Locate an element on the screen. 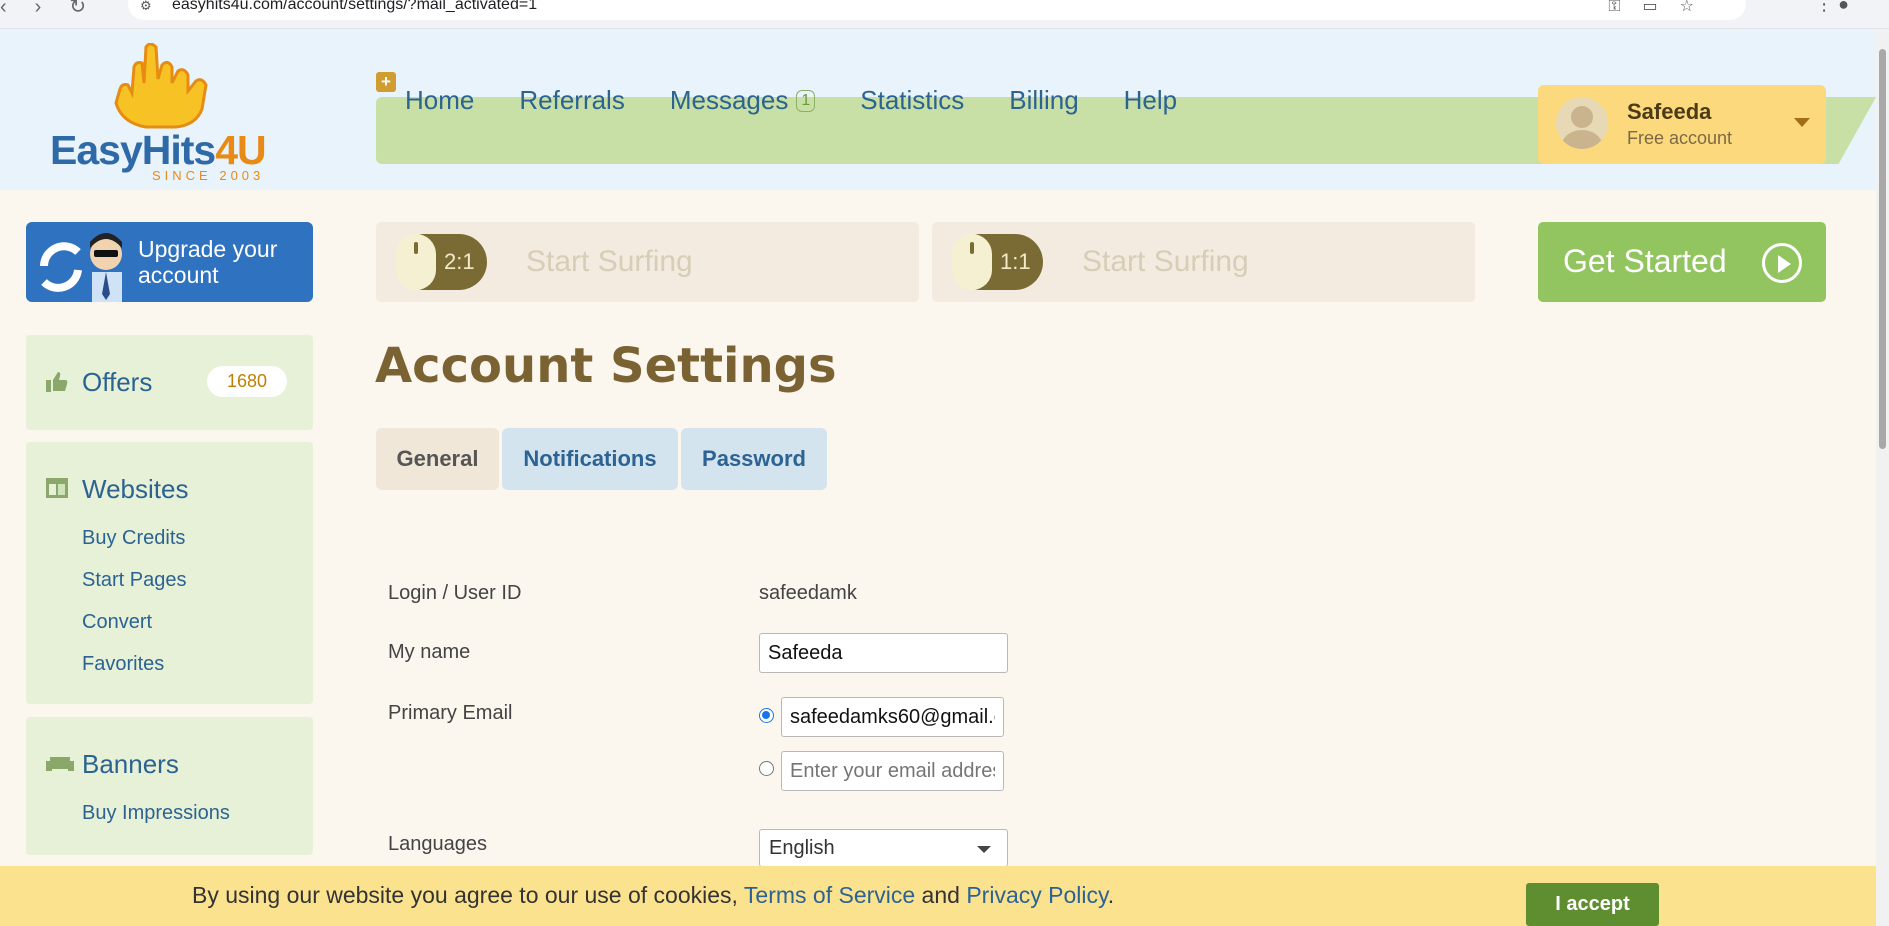 This screenshot has width=1889, height=926. site-logo: EasyHits4U SINCE 2003 is located at coordinates (172, 113).